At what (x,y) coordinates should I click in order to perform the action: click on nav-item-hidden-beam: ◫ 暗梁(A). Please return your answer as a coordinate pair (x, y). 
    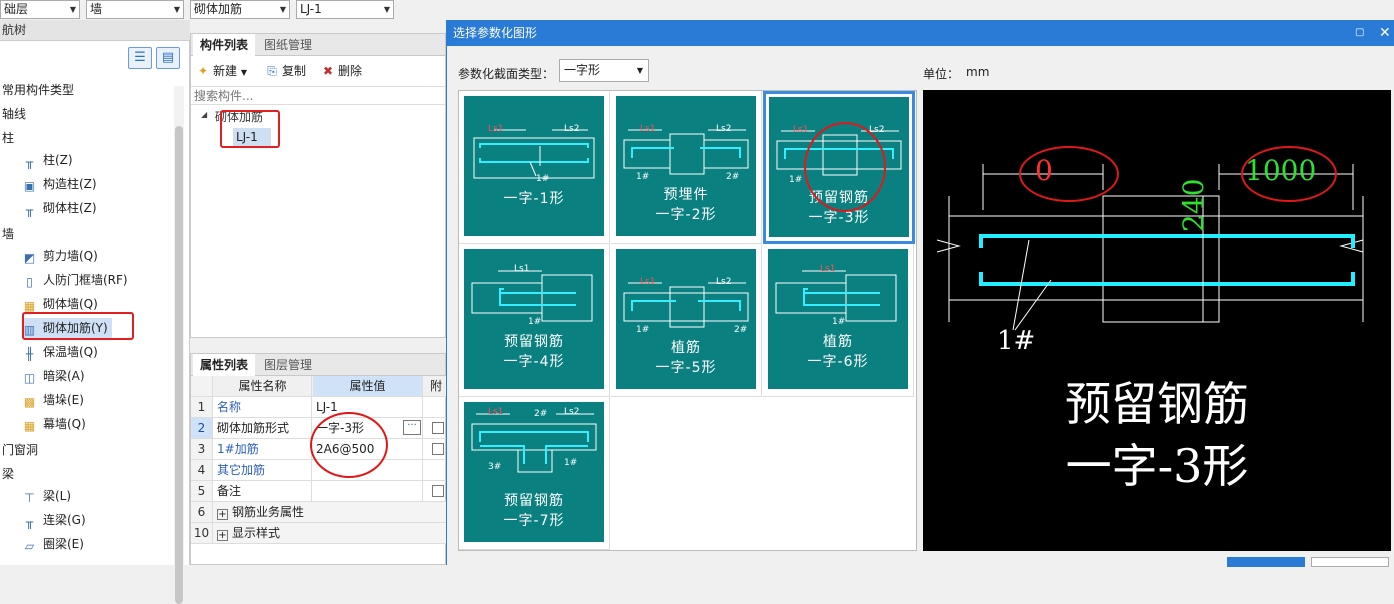
    Looking at the image, I should click on (53, 376).